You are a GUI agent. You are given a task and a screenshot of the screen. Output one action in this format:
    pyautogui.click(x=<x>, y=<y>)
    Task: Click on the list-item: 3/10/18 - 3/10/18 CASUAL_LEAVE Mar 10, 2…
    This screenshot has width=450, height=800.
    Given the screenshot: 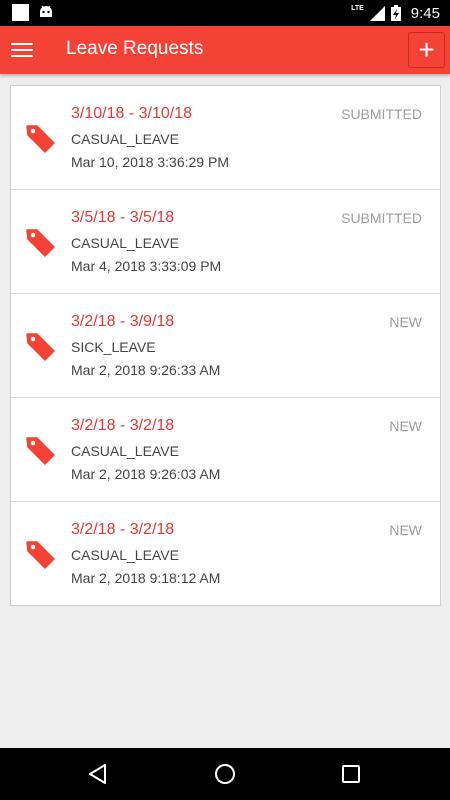 What is the action you would take?
    pyautogui.click(x=225, y=138)
    